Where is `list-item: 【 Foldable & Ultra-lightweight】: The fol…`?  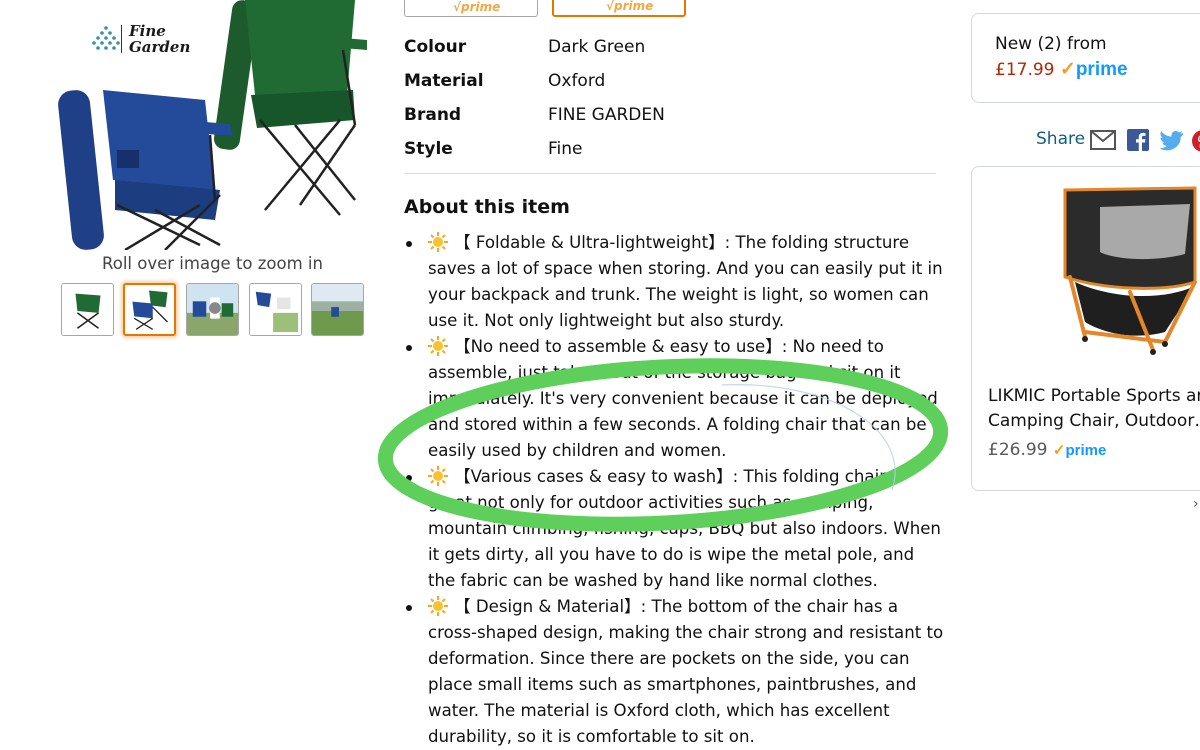
list-item: 【 Foldable & Ultra-lightweight】: The fol… is located at coordinates (674, 282).